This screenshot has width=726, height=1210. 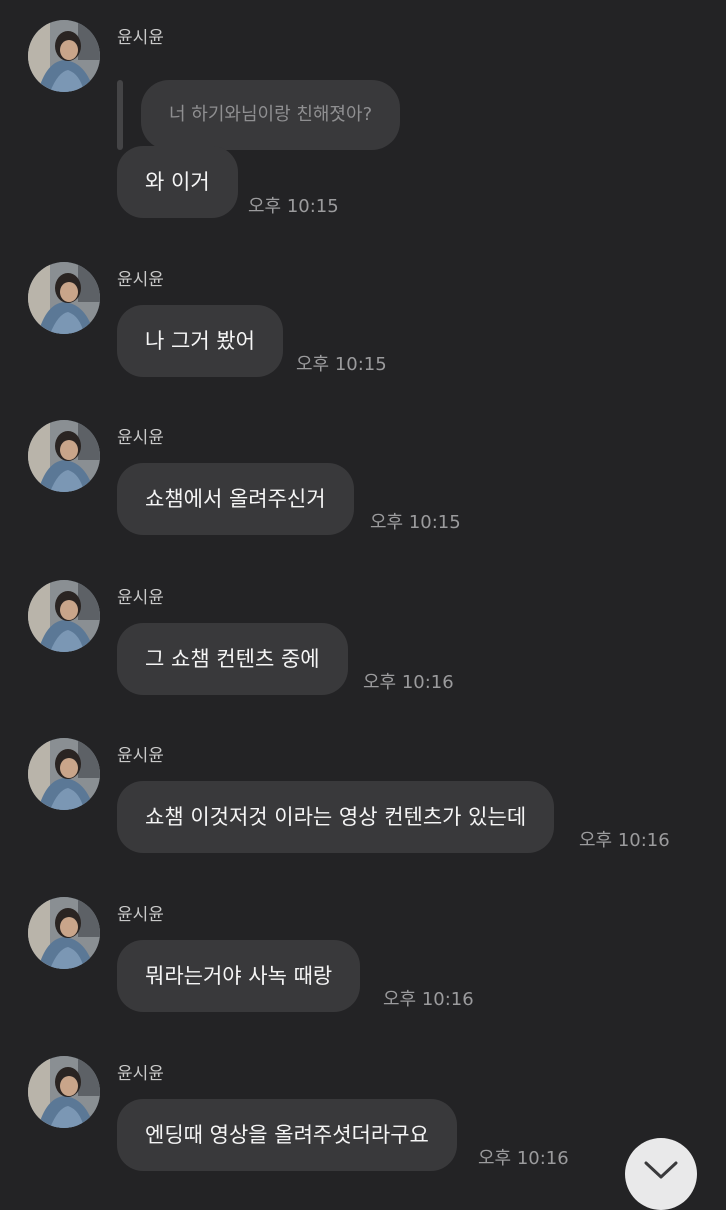 What do you see at coordinates (235, 499) in the screenshot?
I see `message-bubble: 쇼챔에서 올려주신거` at bounding box center [235, 499].